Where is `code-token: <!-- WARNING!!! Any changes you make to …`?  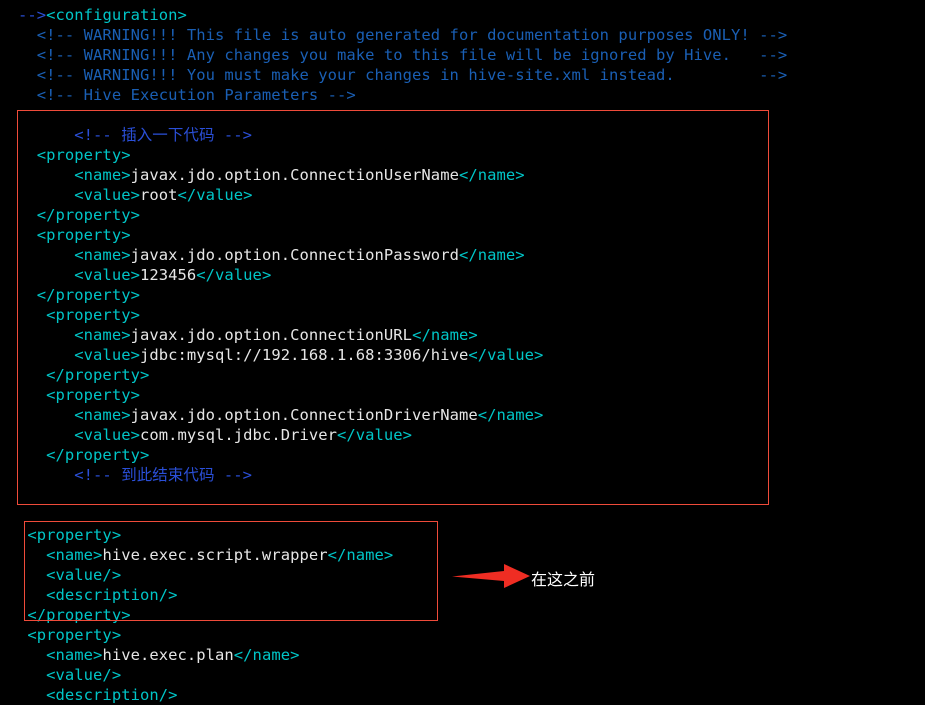 code-token: <!-- WARNING!!! Any changes you make to … is located at coordinates (403, 55).